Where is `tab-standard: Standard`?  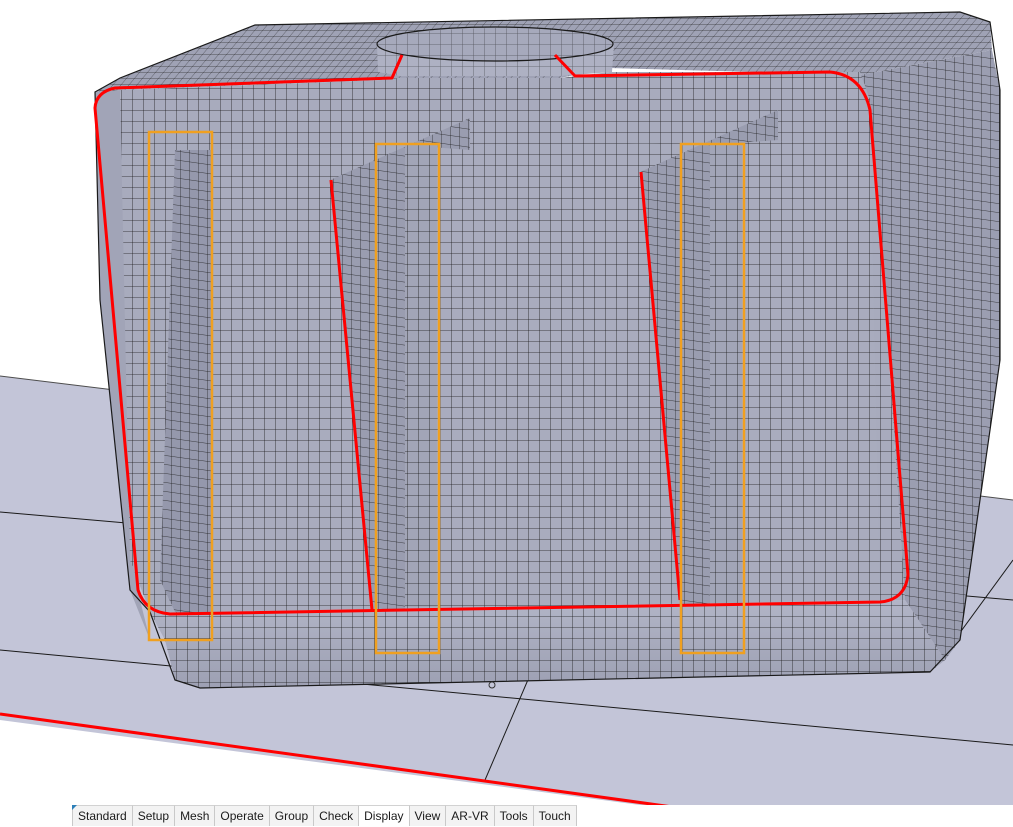 tab-standard: Standard is located at coordinates (102, 815).